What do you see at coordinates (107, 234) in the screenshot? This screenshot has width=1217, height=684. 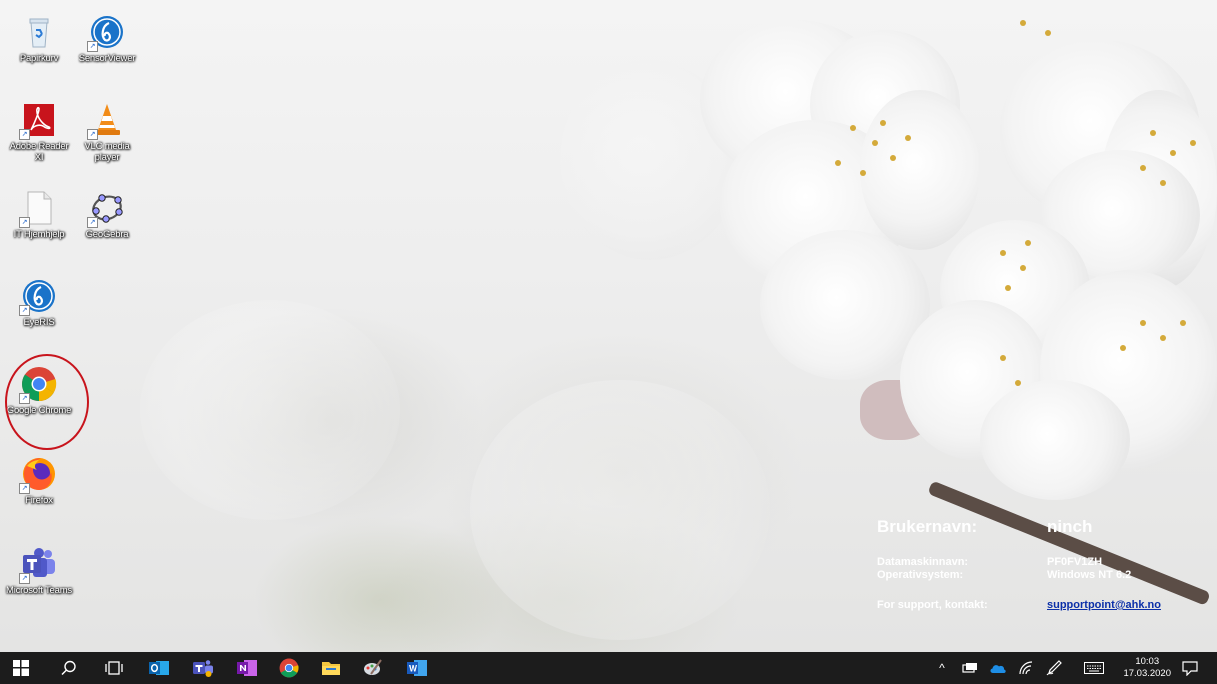 I see `icon-label: GeoGebra` at bounding box center [107, 234].